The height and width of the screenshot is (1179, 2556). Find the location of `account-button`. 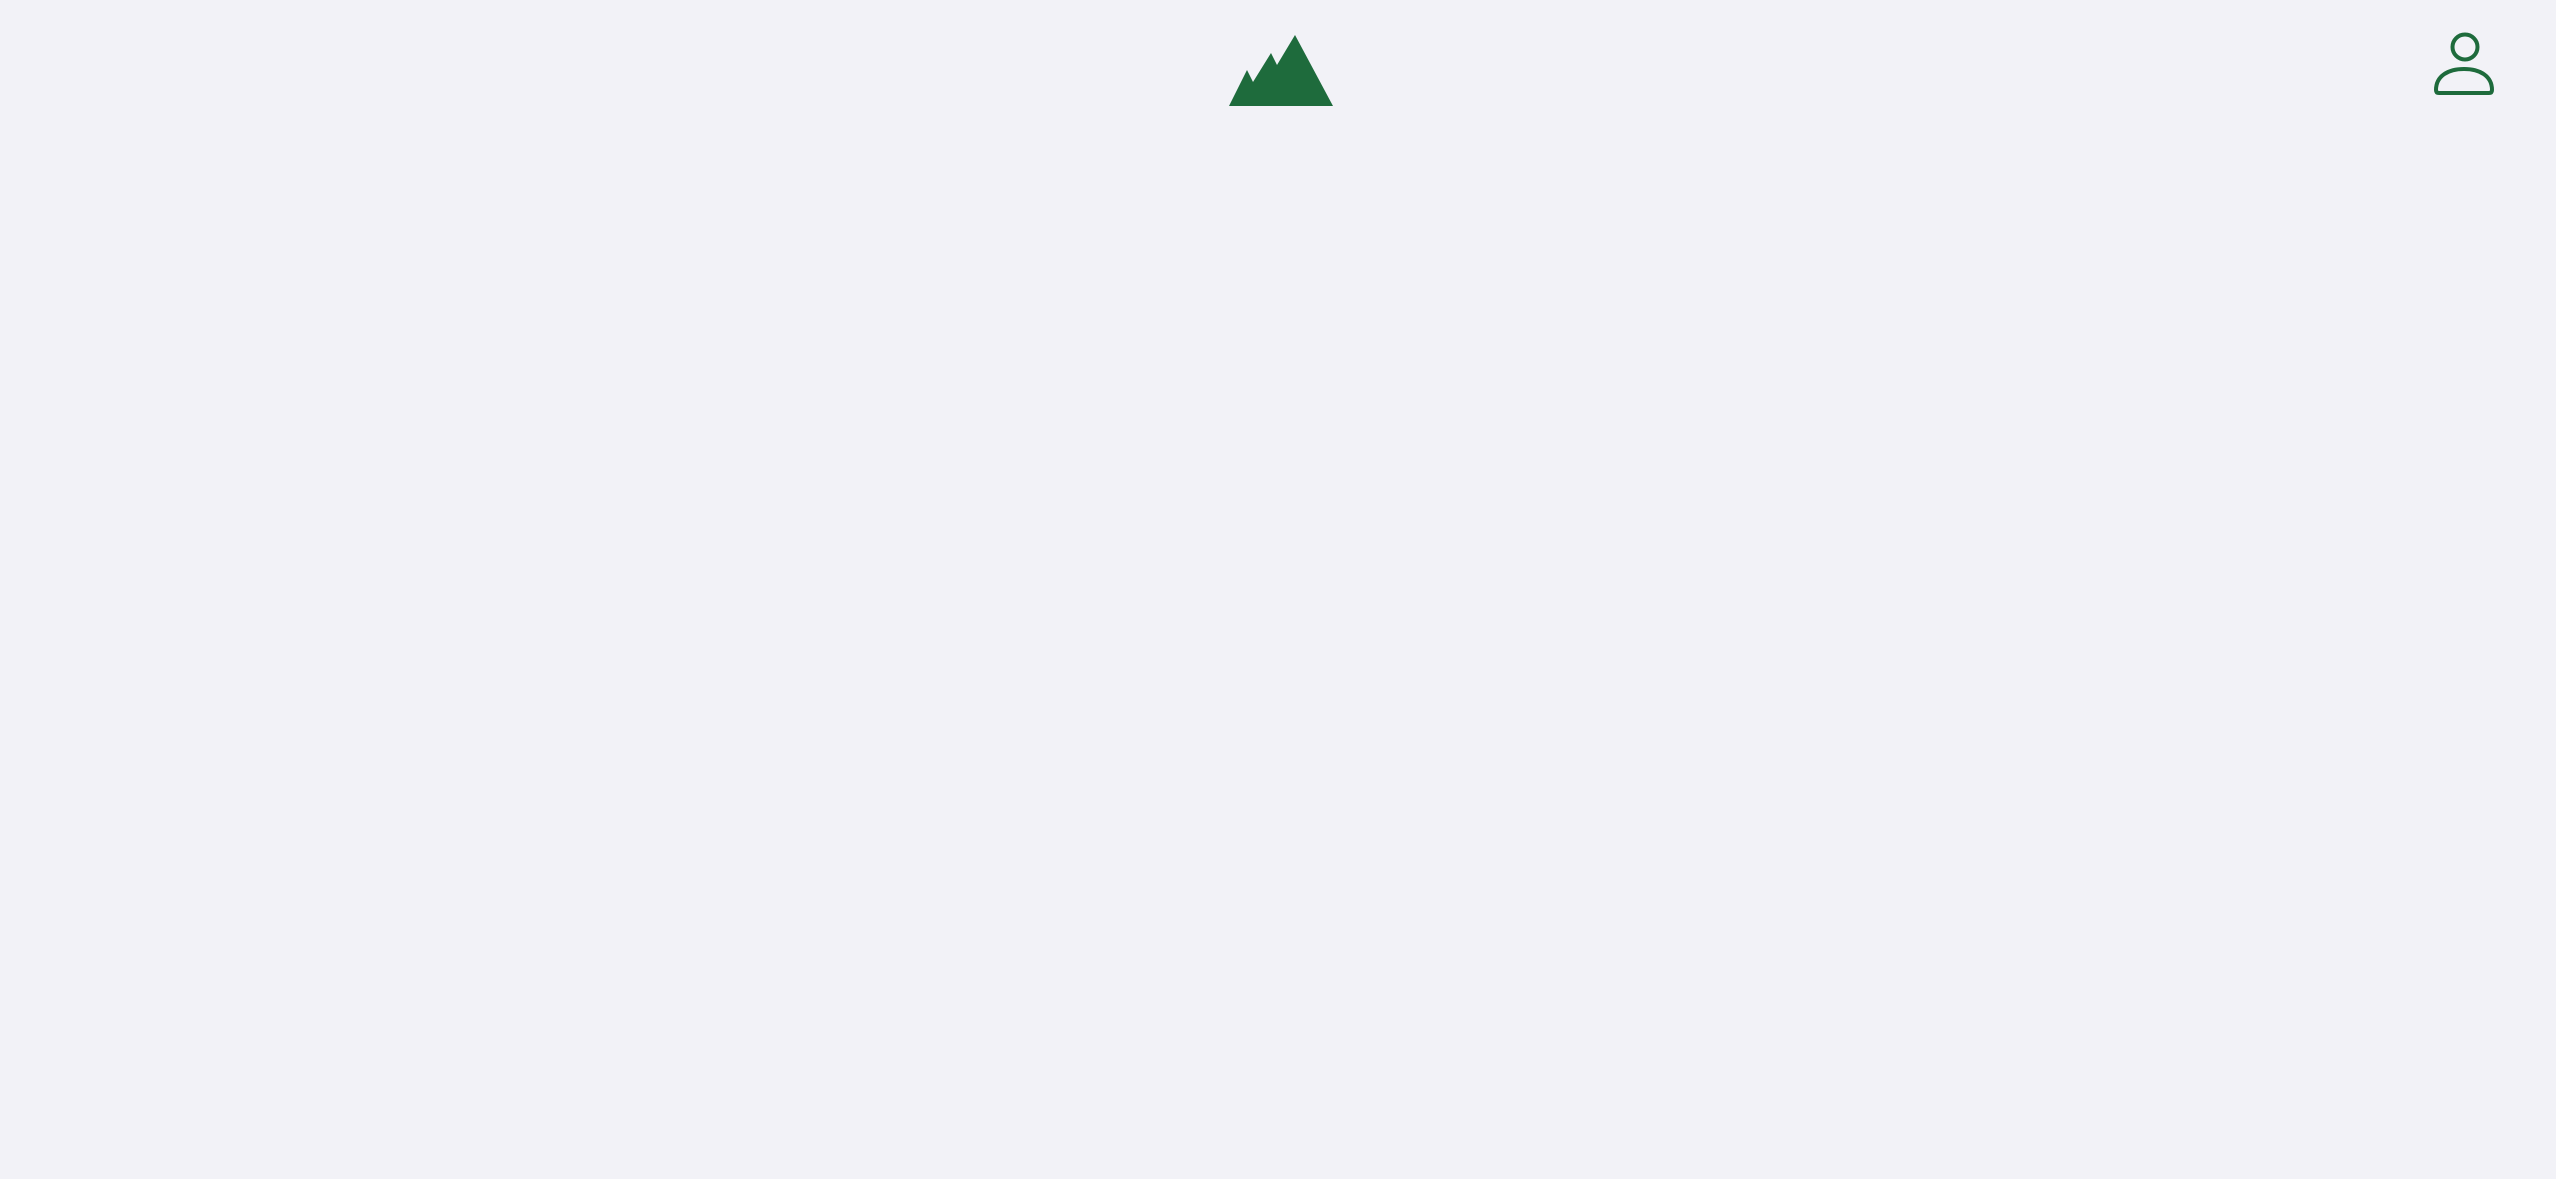

account-button is located at coordinates (2464, 66).